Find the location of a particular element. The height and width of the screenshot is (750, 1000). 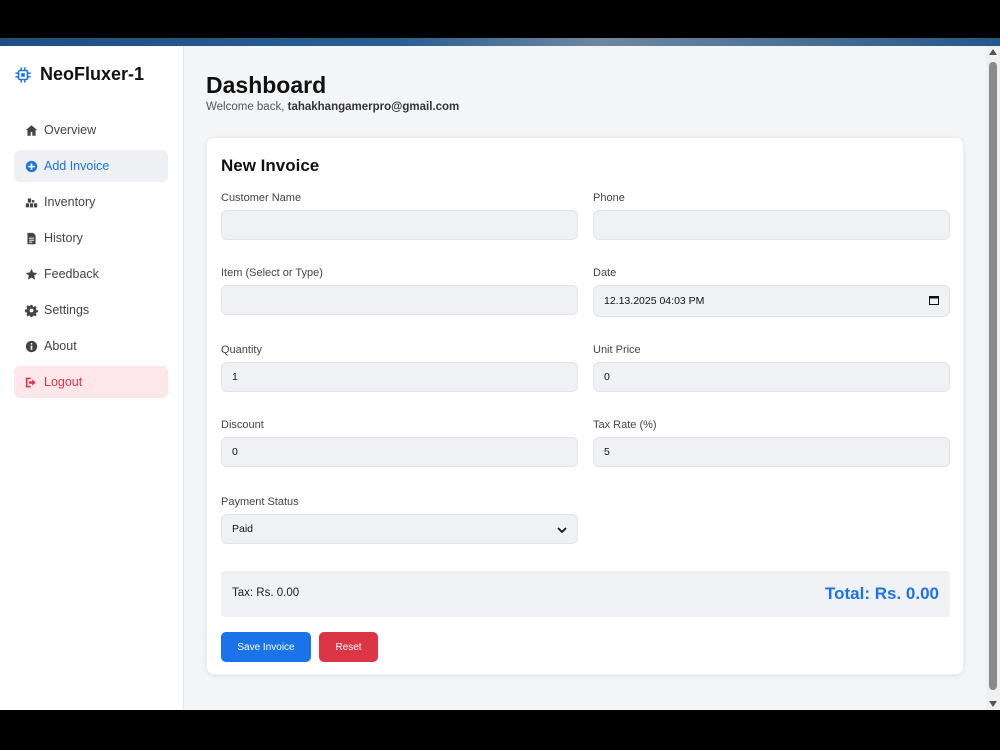

brand: NeoFluxer-1 is located at coordinates (79, 74).